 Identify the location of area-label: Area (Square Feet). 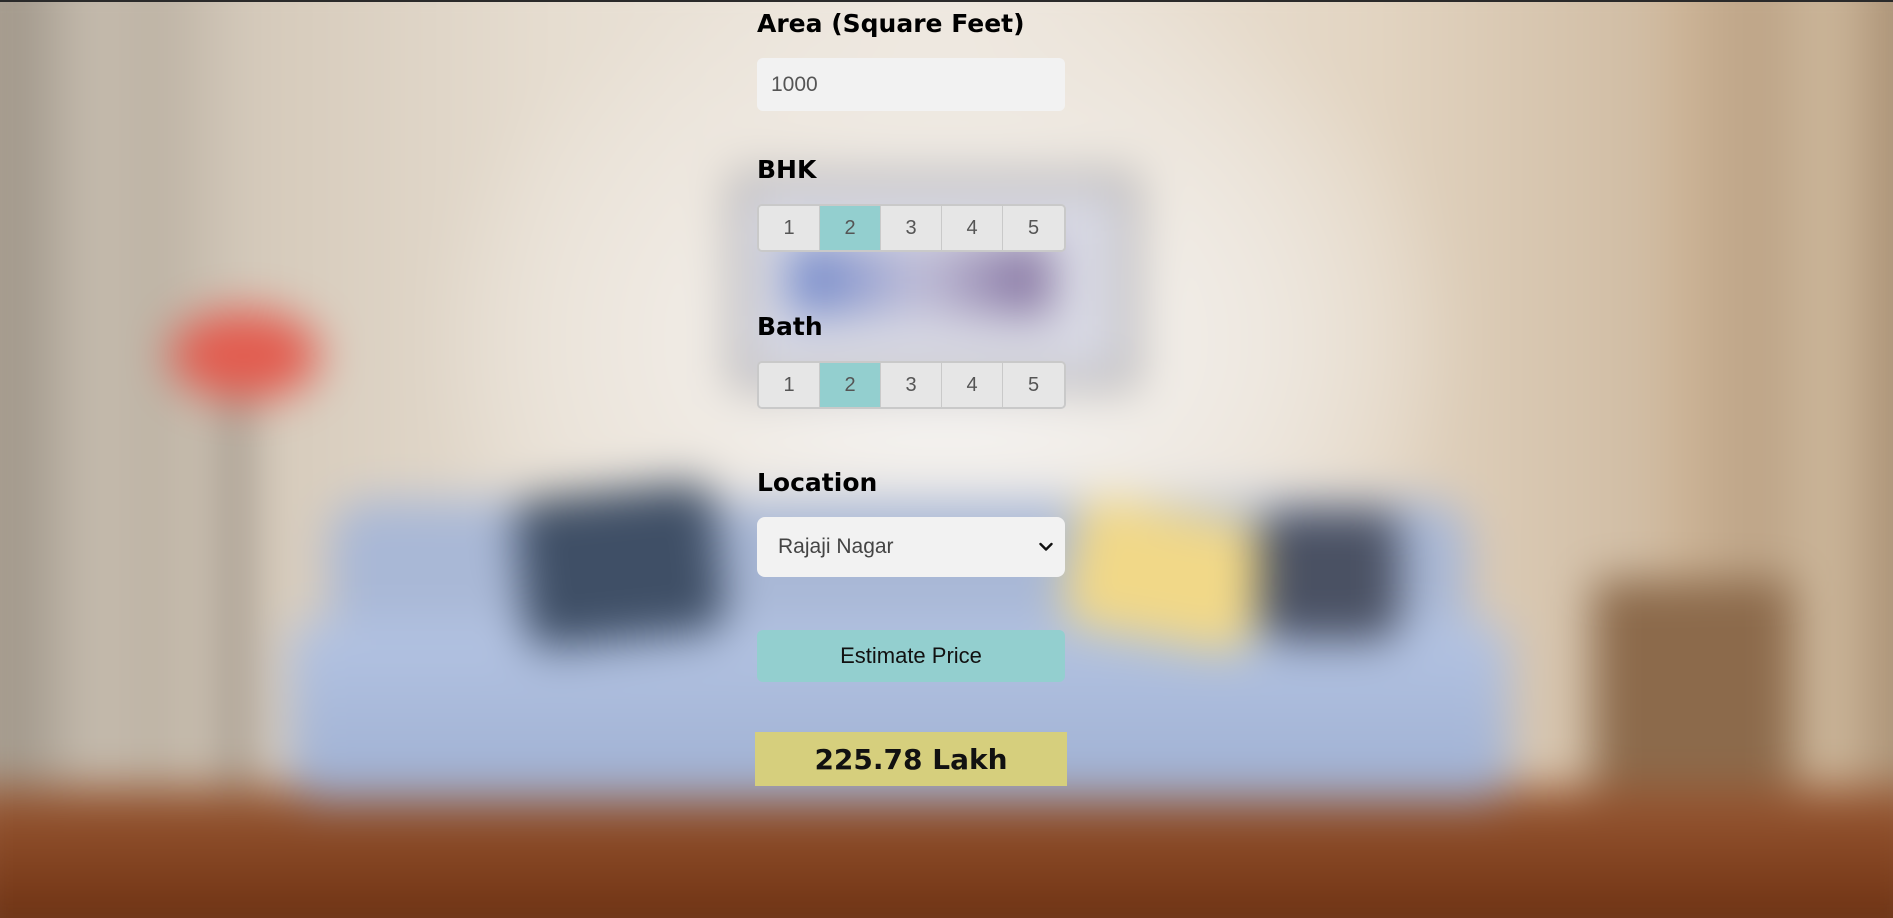
(891, 23).